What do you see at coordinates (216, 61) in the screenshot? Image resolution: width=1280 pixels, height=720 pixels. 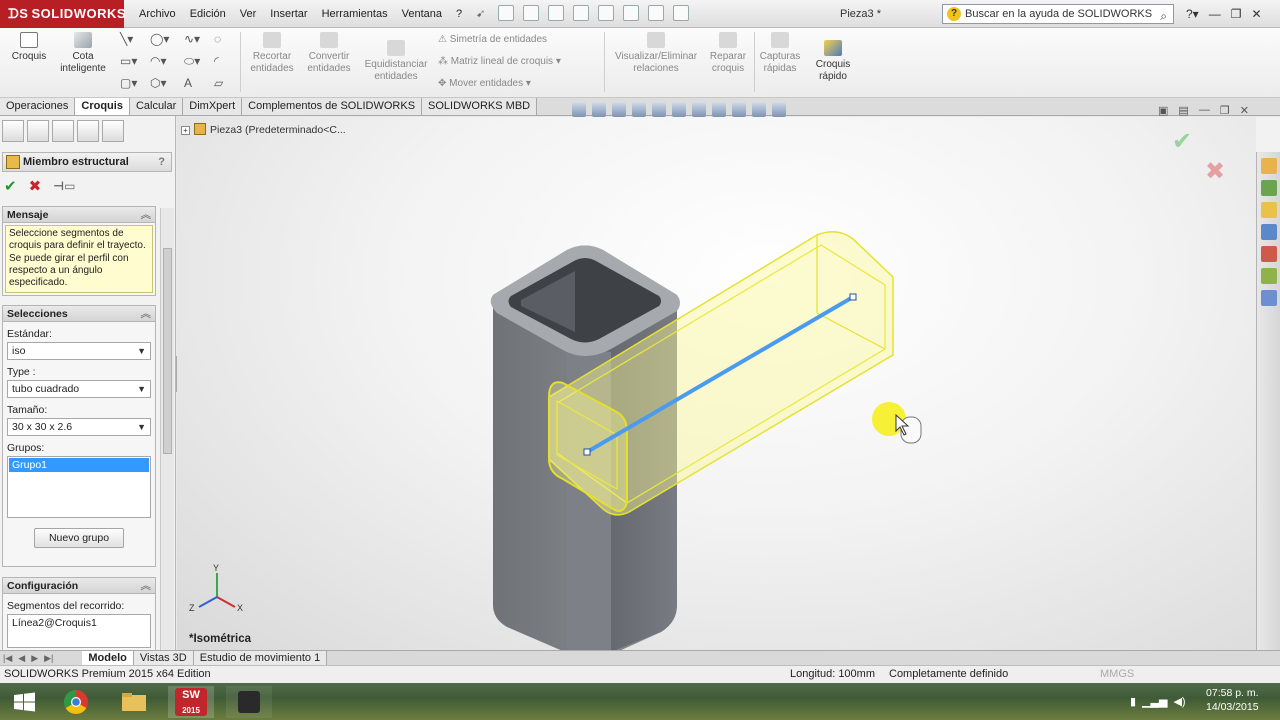 I see `fillet-icon: ◜` at bounding box center [216, 61].